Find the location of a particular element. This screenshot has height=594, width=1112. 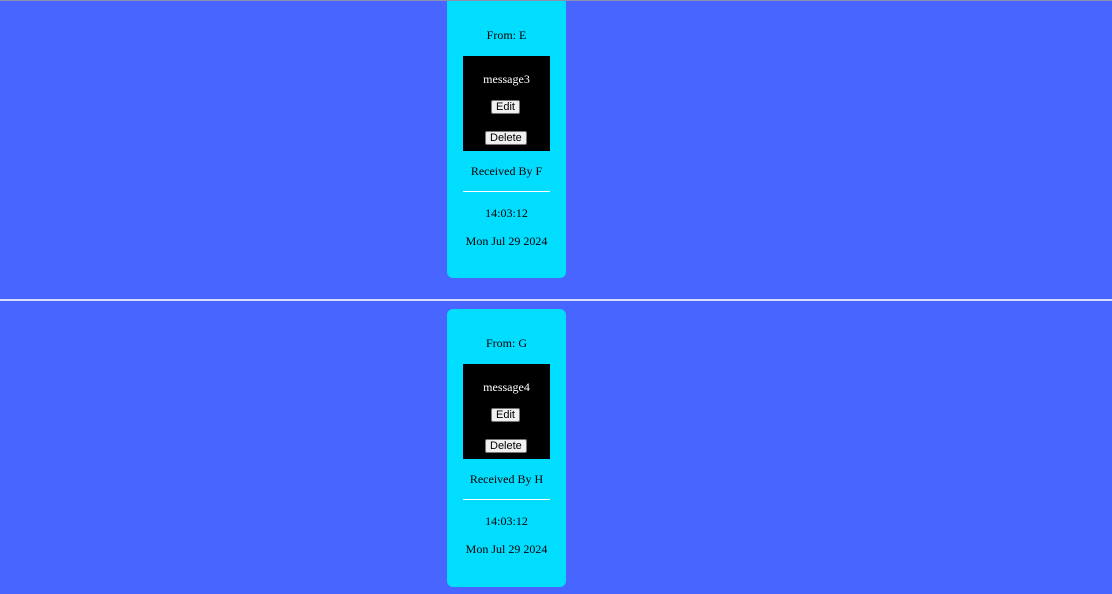

recipient-label: Received By F is located at coordinates (506, 171).